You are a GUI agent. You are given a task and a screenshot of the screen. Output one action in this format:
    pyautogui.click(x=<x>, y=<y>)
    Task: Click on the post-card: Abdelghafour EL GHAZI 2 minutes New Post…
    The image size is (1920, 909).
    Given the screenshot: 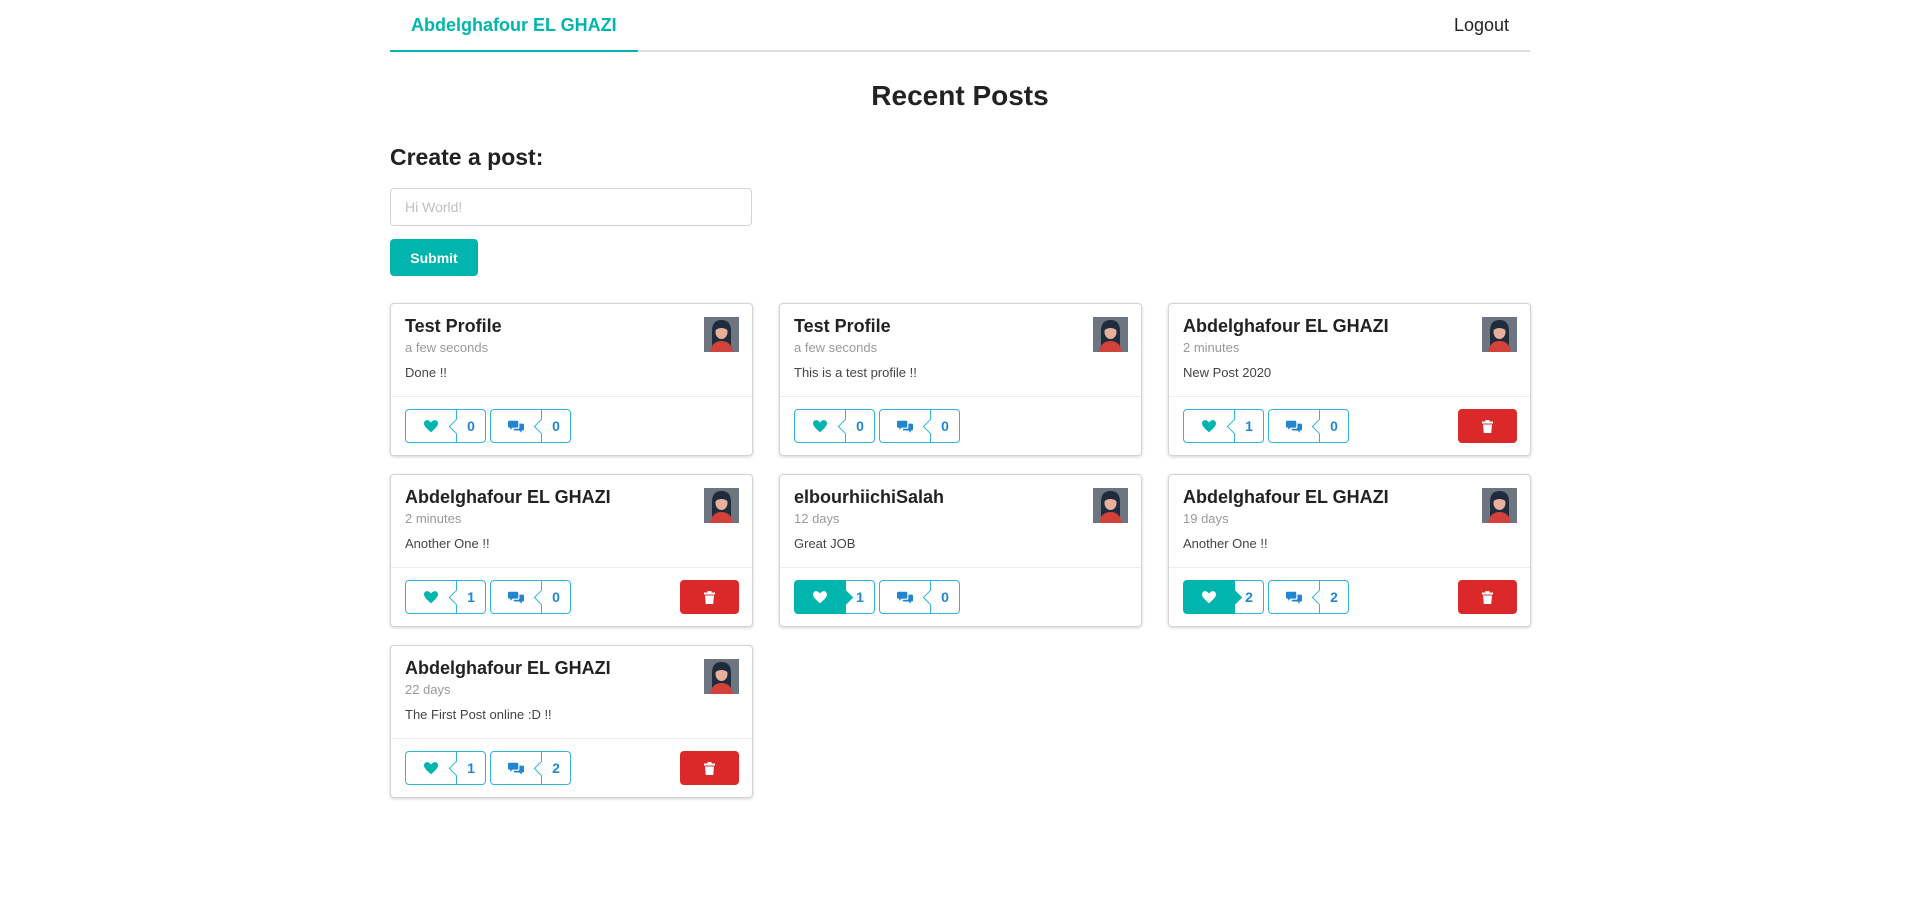 What is the action you would take?
    pyautogui.click(x=1349, y=379)
    